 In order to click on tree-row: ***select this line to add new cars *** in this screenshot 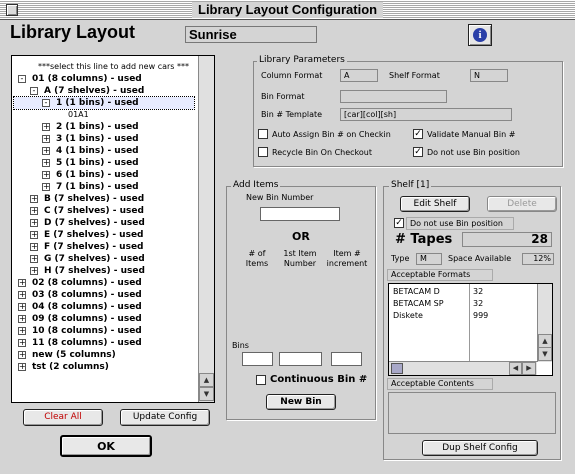, I will do `click(104, 67)`.